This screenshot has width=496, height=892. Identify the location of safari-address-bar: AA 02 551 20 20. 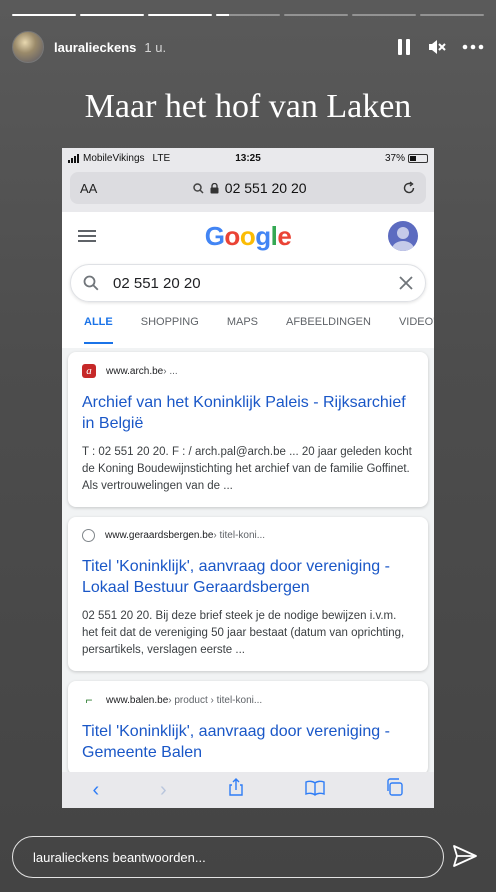
(248, 190).